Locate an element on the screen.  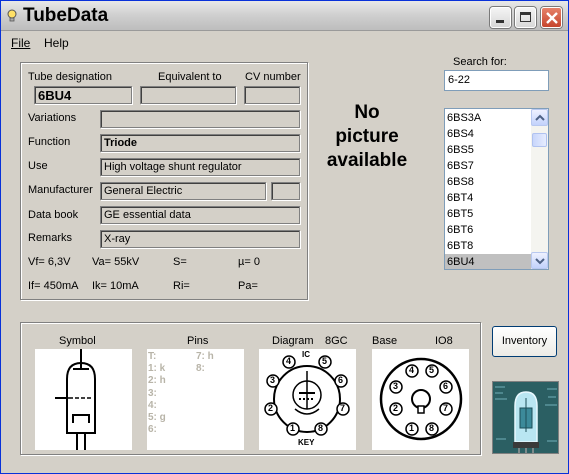
equivalent-to-field is located at coordinates (188, 95).